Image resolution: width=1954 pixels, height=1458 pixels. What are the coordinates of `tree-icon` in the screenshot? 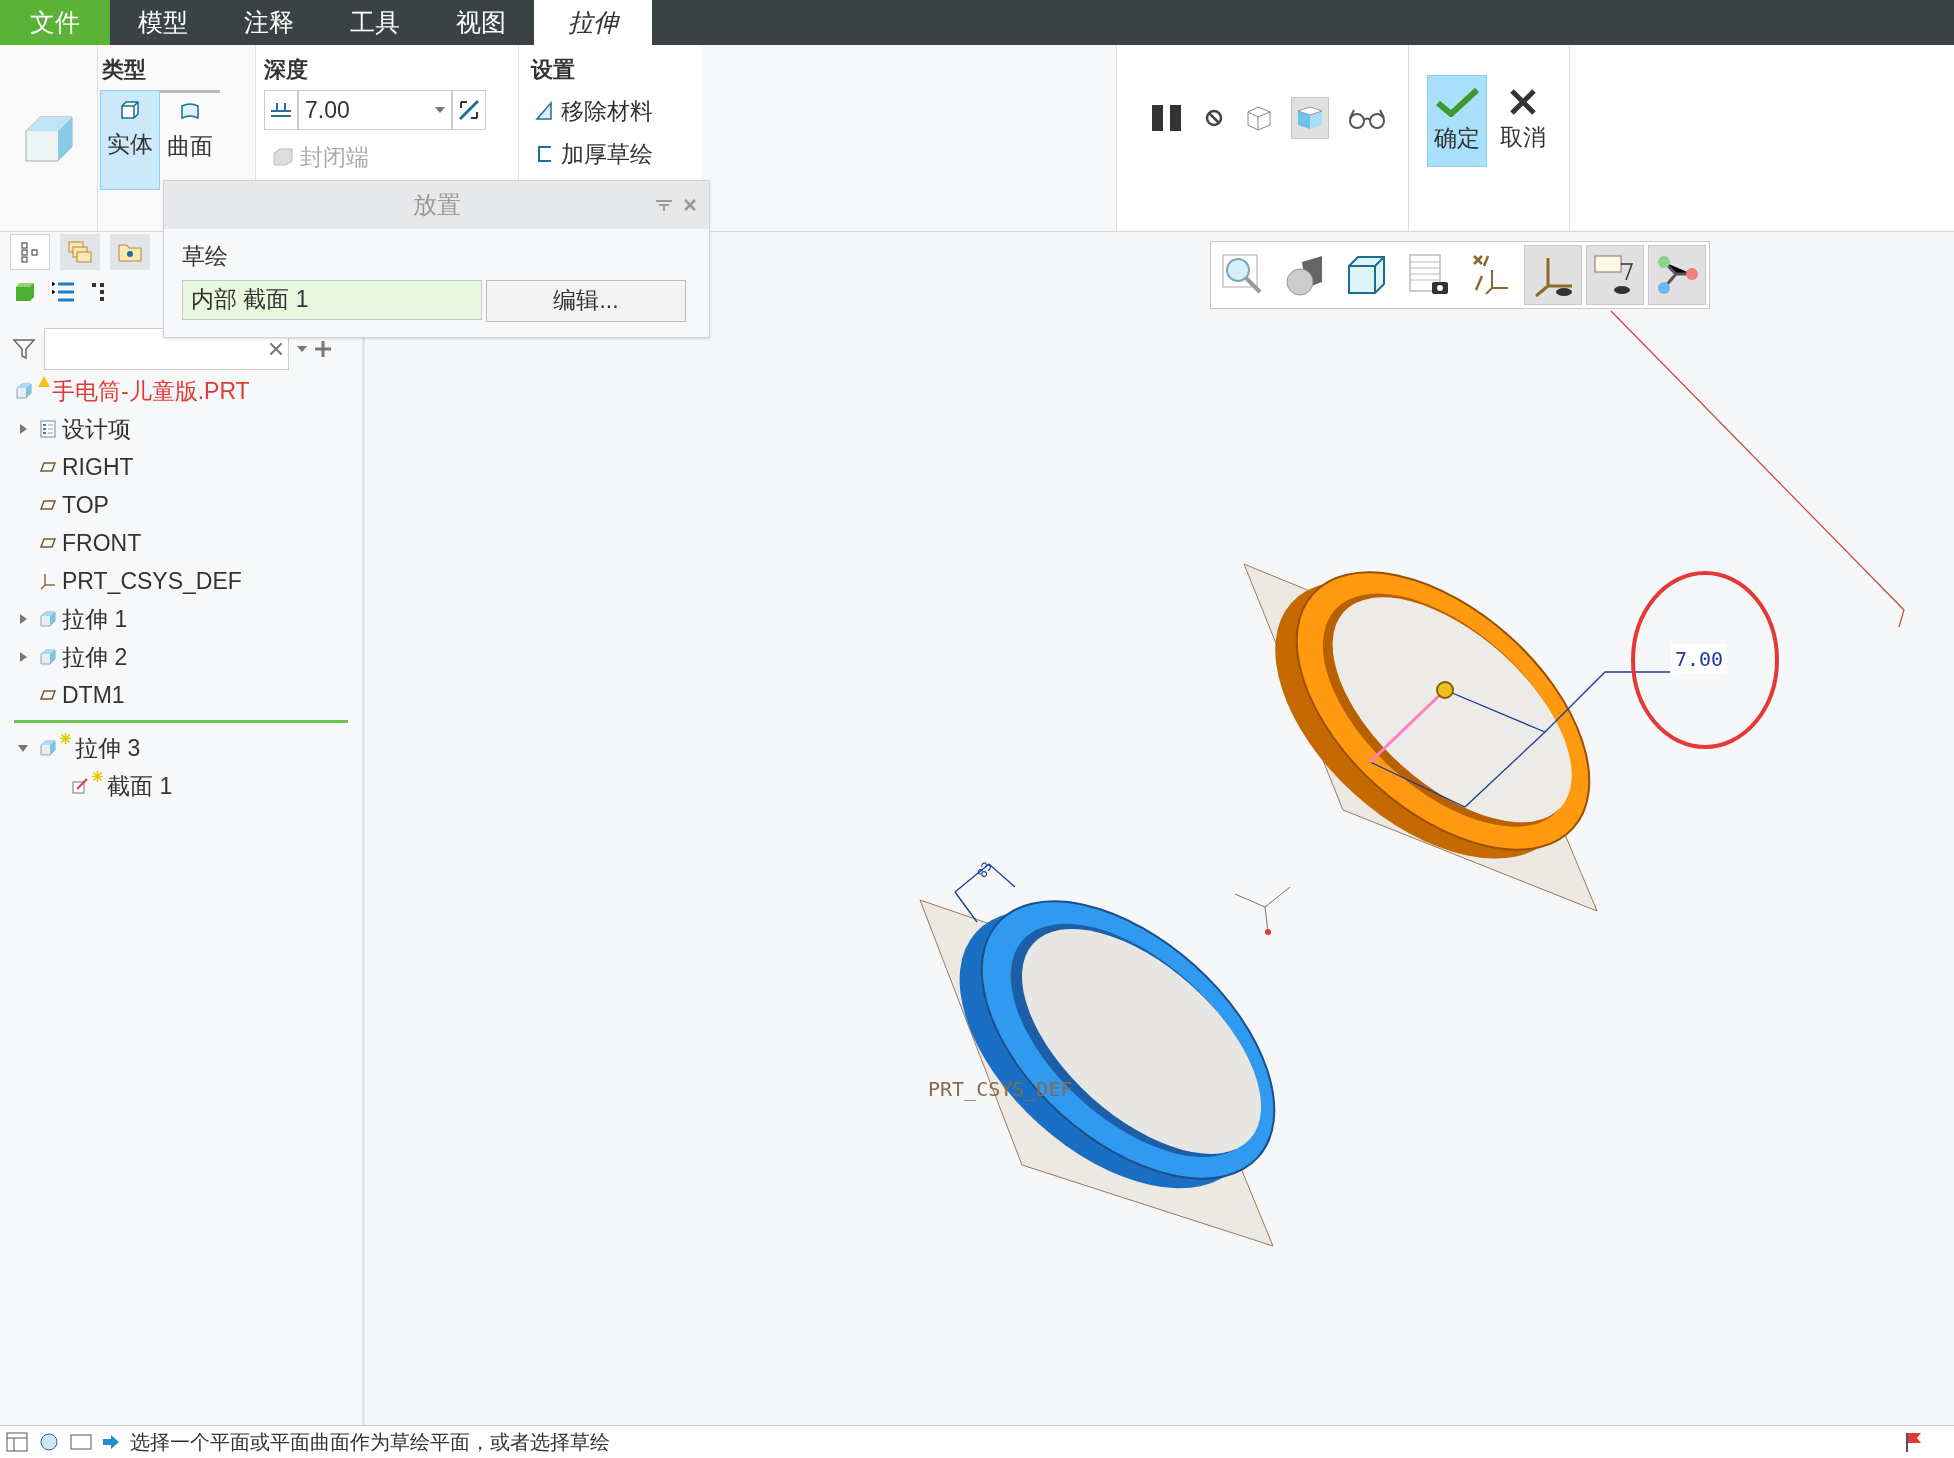 It's located at (30, 252).